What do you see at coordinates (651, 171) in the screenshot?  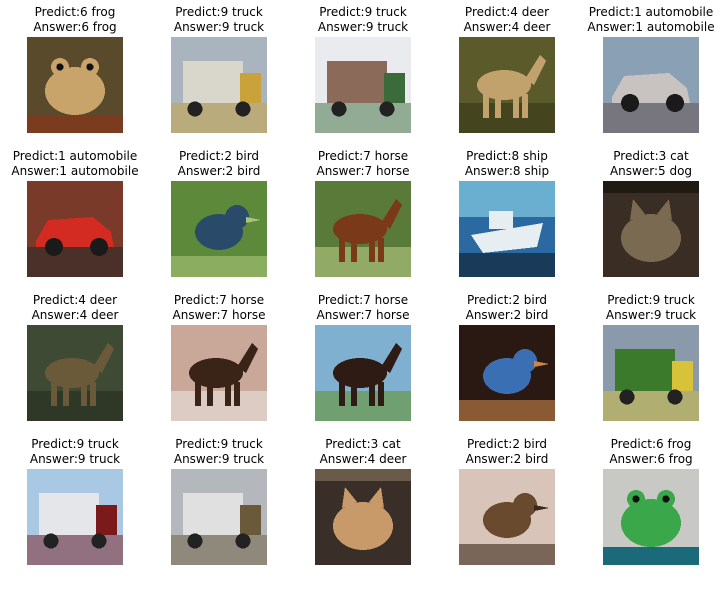 I see `answer-label: Answer:5 dog` at bounding box center [651, 171].